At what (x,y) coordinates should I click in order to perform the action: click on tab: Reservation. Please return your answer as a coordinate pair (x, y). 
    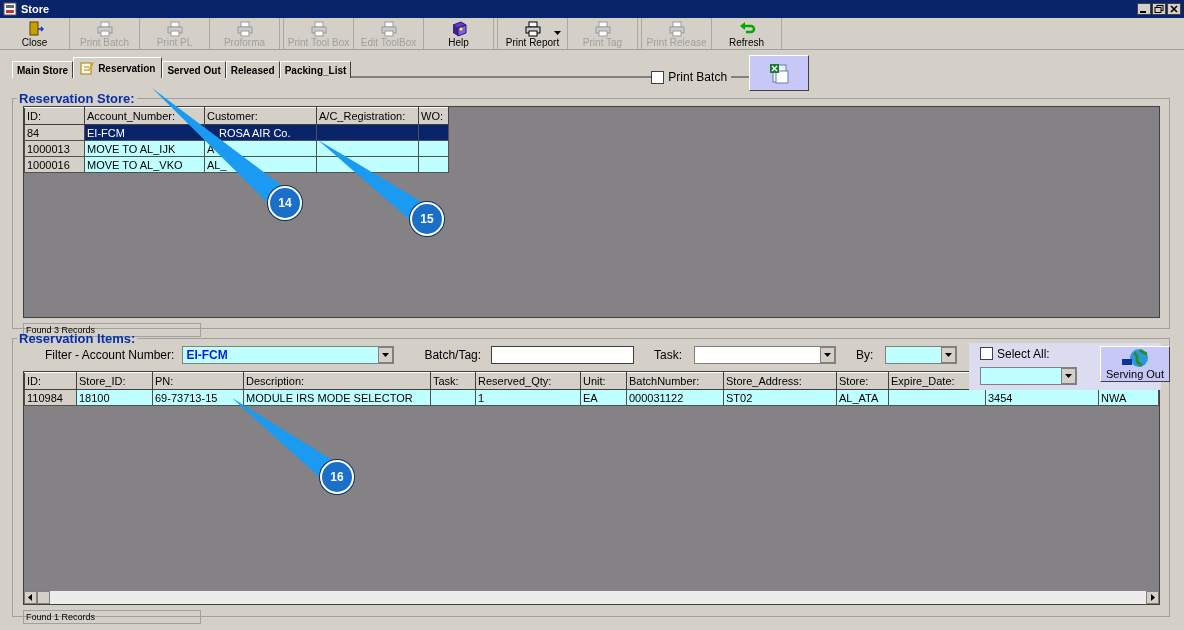
    Looking at the image, I should click on (118, 67).